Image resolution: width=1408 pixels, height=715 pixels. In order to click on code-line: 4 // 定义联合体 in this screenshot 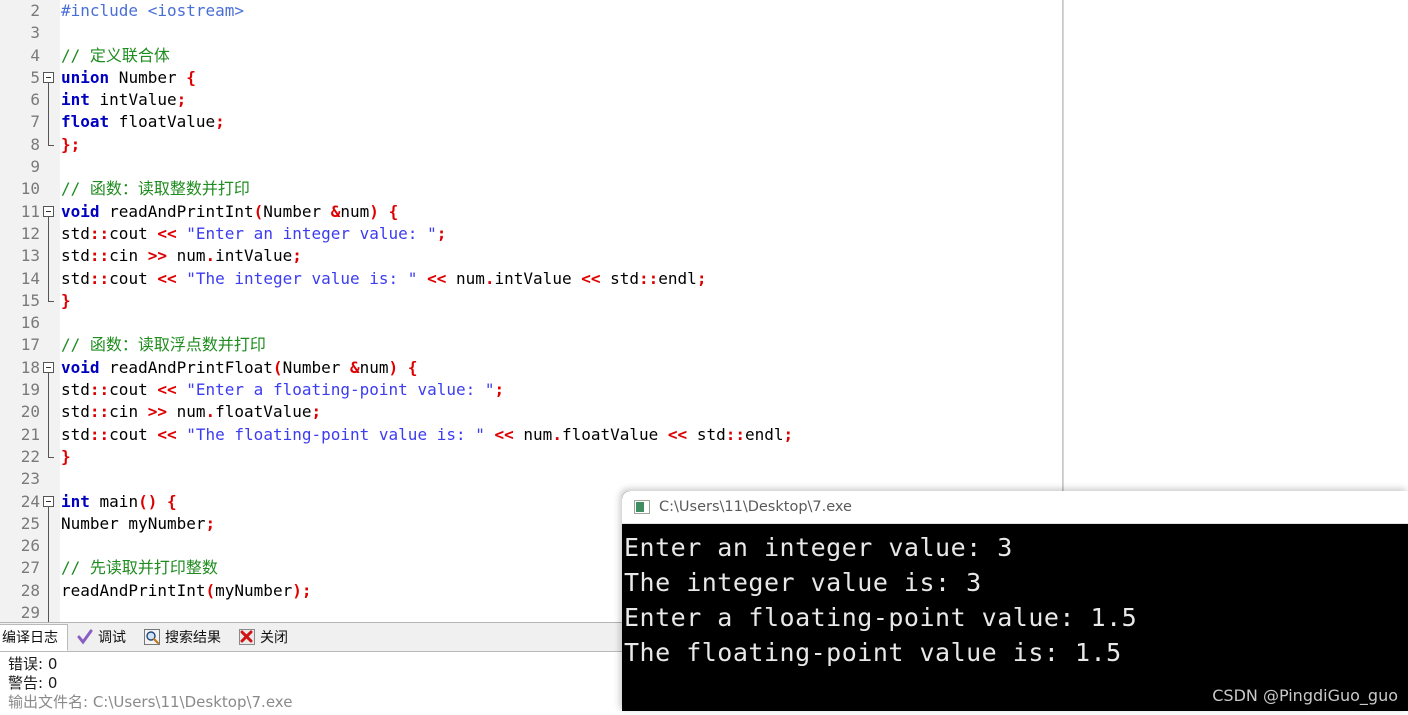, I will do `click(531, 55)`.